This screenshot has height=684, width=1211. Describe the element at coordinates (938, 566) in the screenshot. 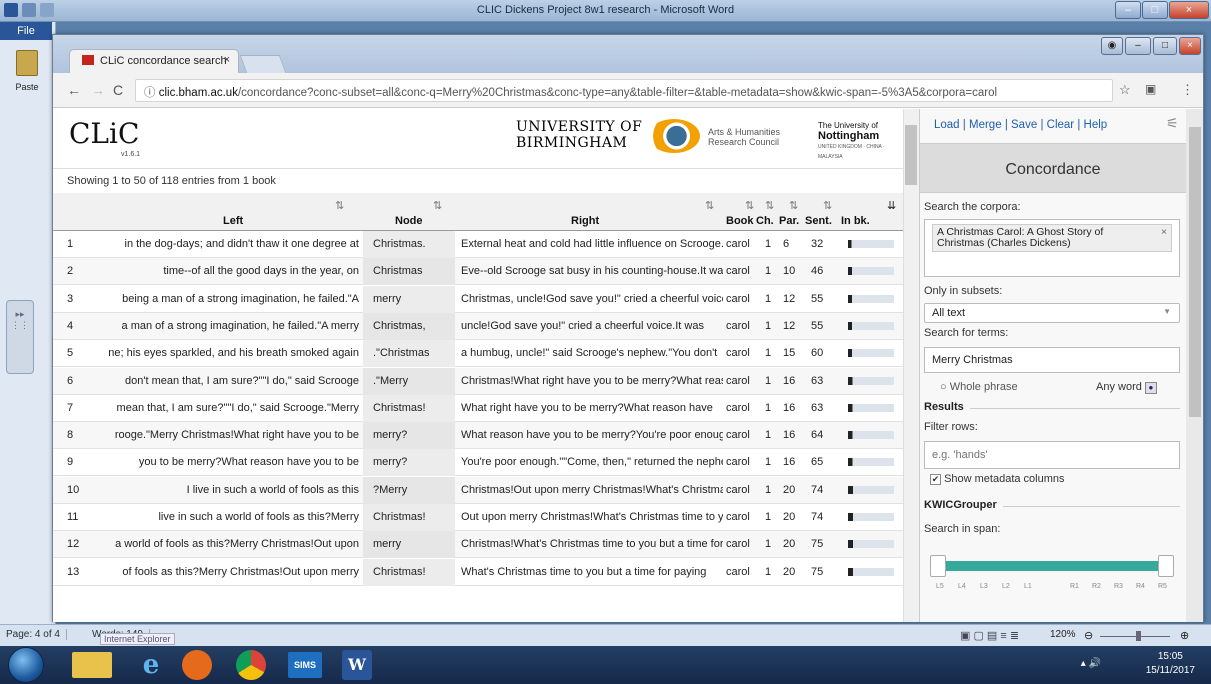

I see `span-slider-left-handle` at that location.